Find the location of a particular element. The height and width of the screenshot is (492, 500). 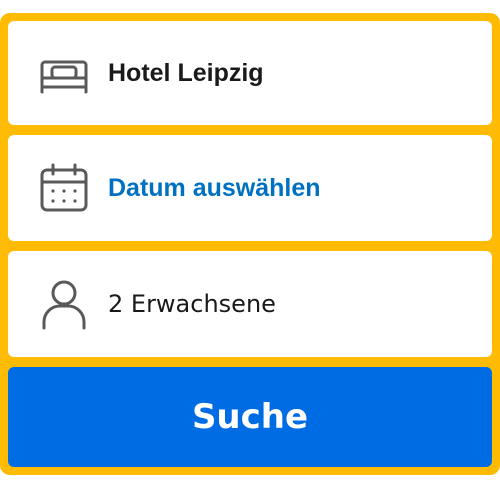

guests-value: 2 Erwachsene is located at coordinates (192, 304).